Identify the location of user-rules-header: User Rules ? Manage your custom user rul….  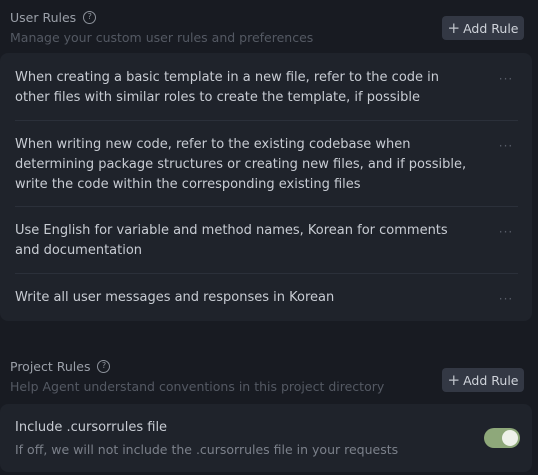
(267, 27).